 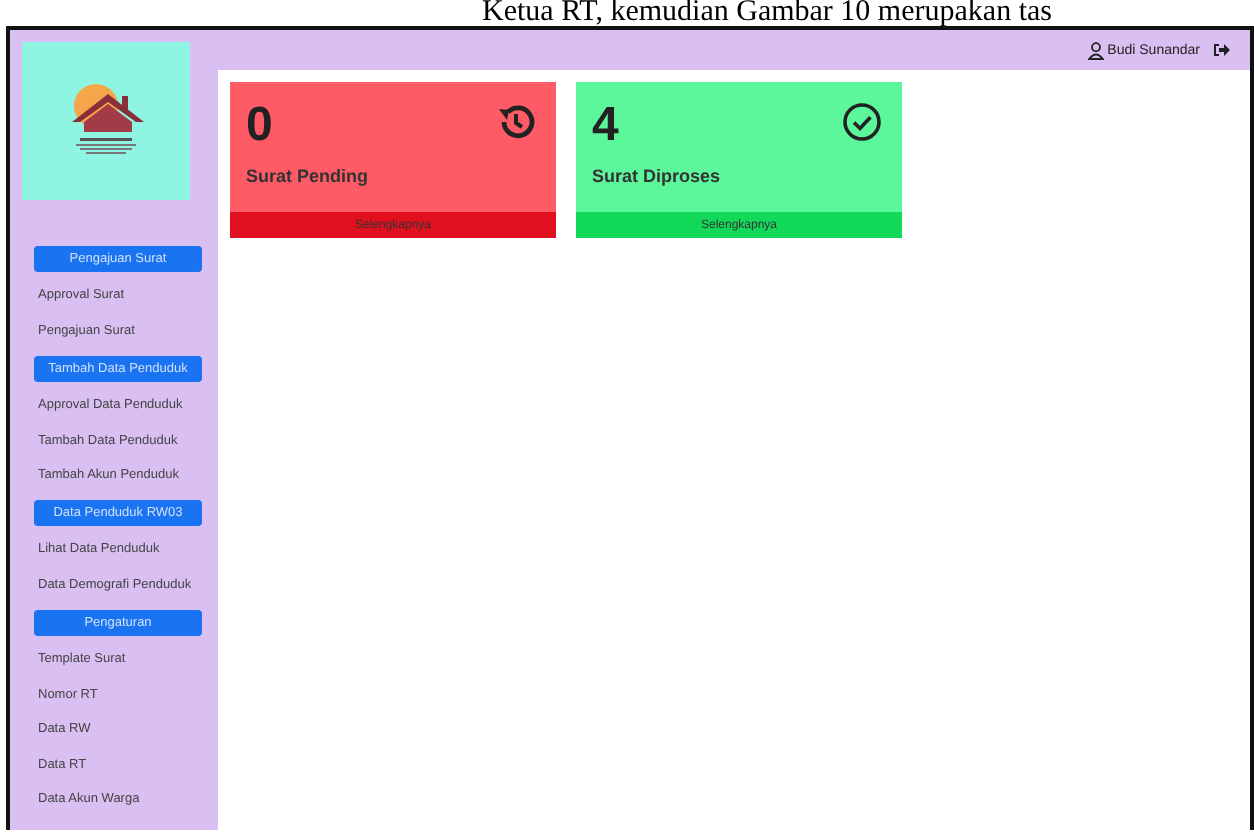 I want to click on stat-label: Surat Diproses, so click(x=656, y=176).